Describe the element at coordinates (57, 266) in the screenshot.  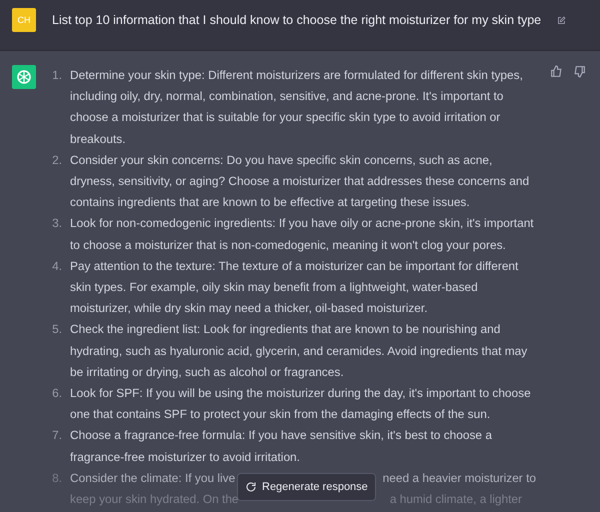
I see `list-number: 4.` at that location.